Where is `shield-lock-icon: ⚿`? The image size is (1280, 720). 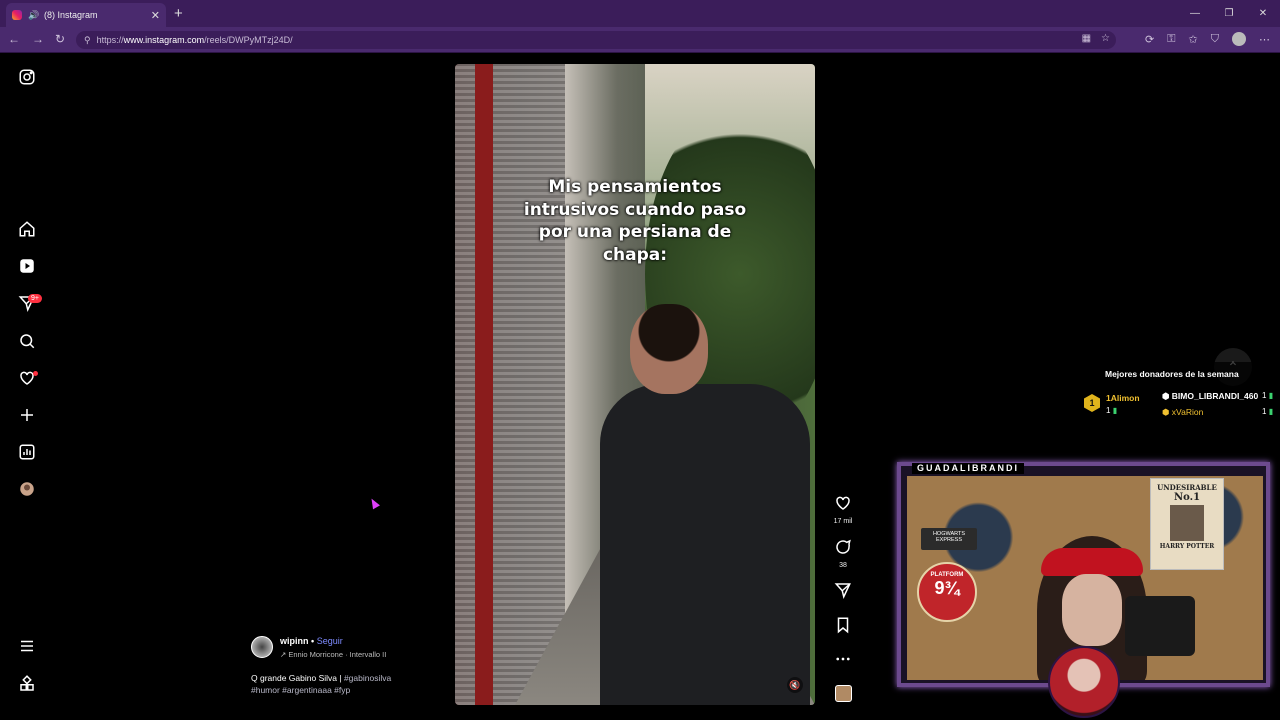 shield-lock-icon: ⚿ is located at coordinates (1171, 39).